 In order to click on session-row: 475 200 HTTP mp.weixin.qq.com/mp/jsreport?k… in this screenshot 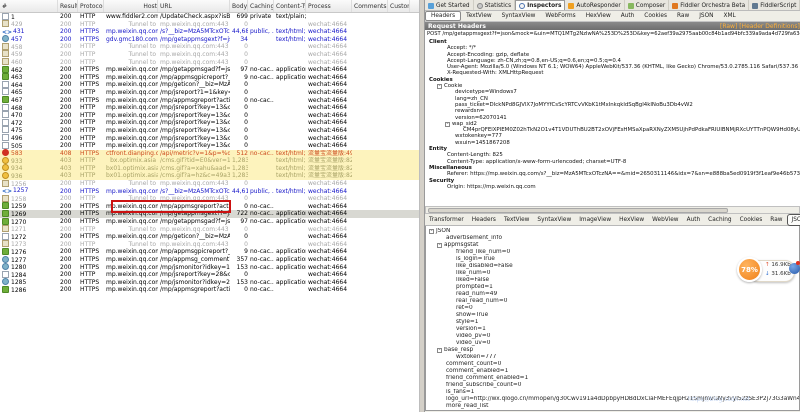, I will do `click(209, 130)`.